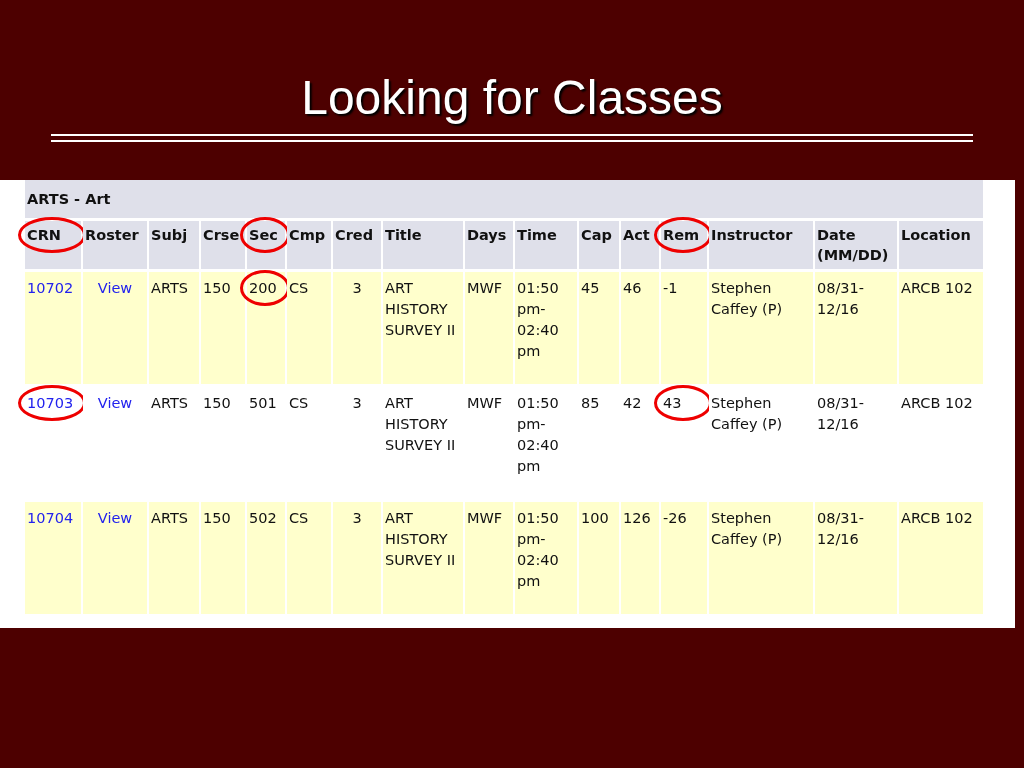 This screenshot has height=768, width=1024. Describe the element at coordinates (595, 518) in the screenshot. I see `cell-text: 100` at that location.